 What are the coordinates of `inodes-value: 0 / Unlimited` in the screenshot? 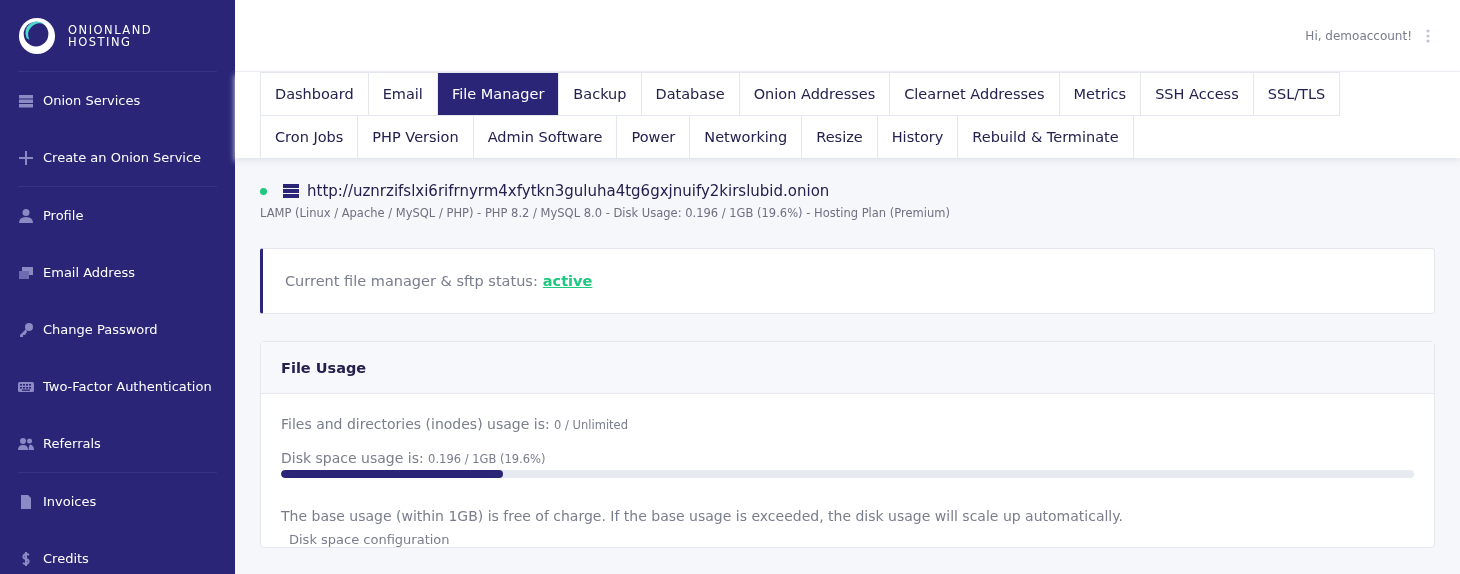 It's located at (591, 425).